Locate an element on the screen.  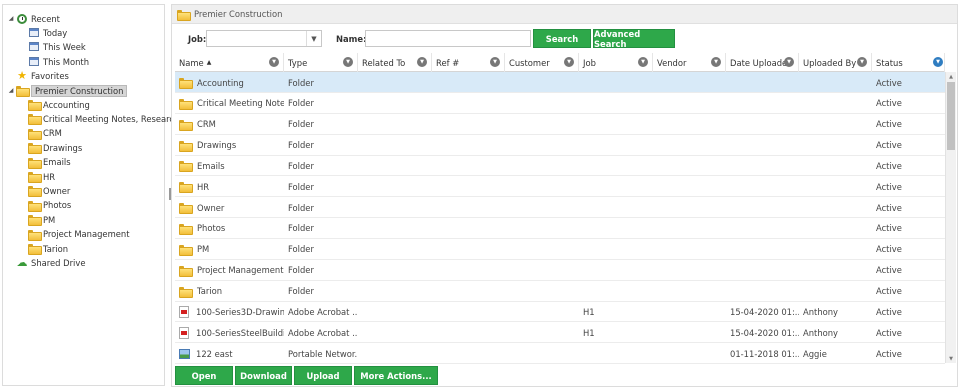
table-cell: Emails is located at coordinates (229, 165).